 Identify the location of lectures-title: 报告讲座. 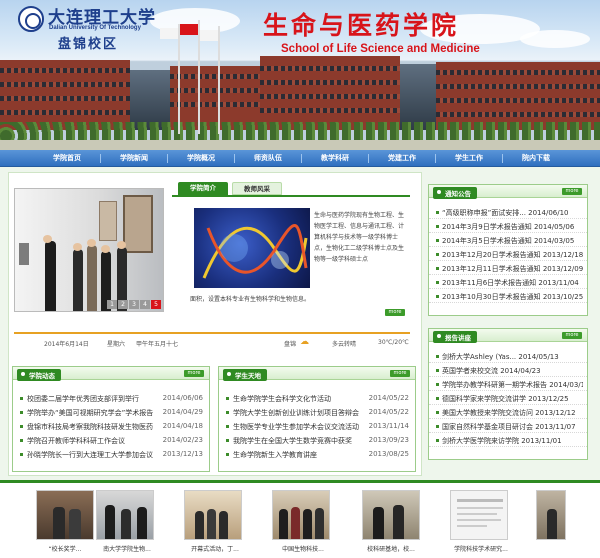
(455, 337).